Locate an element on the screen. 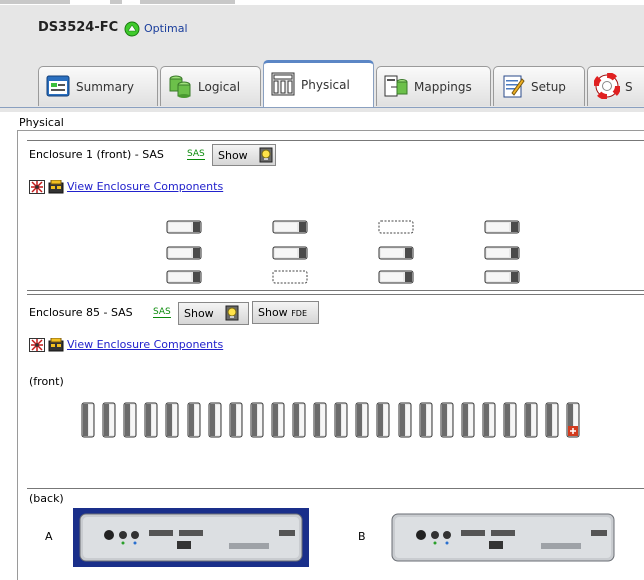 Image resolution: width=644 pixels, height=580 pixels. tab-logical: Logical is located at coordinates (210, 86).